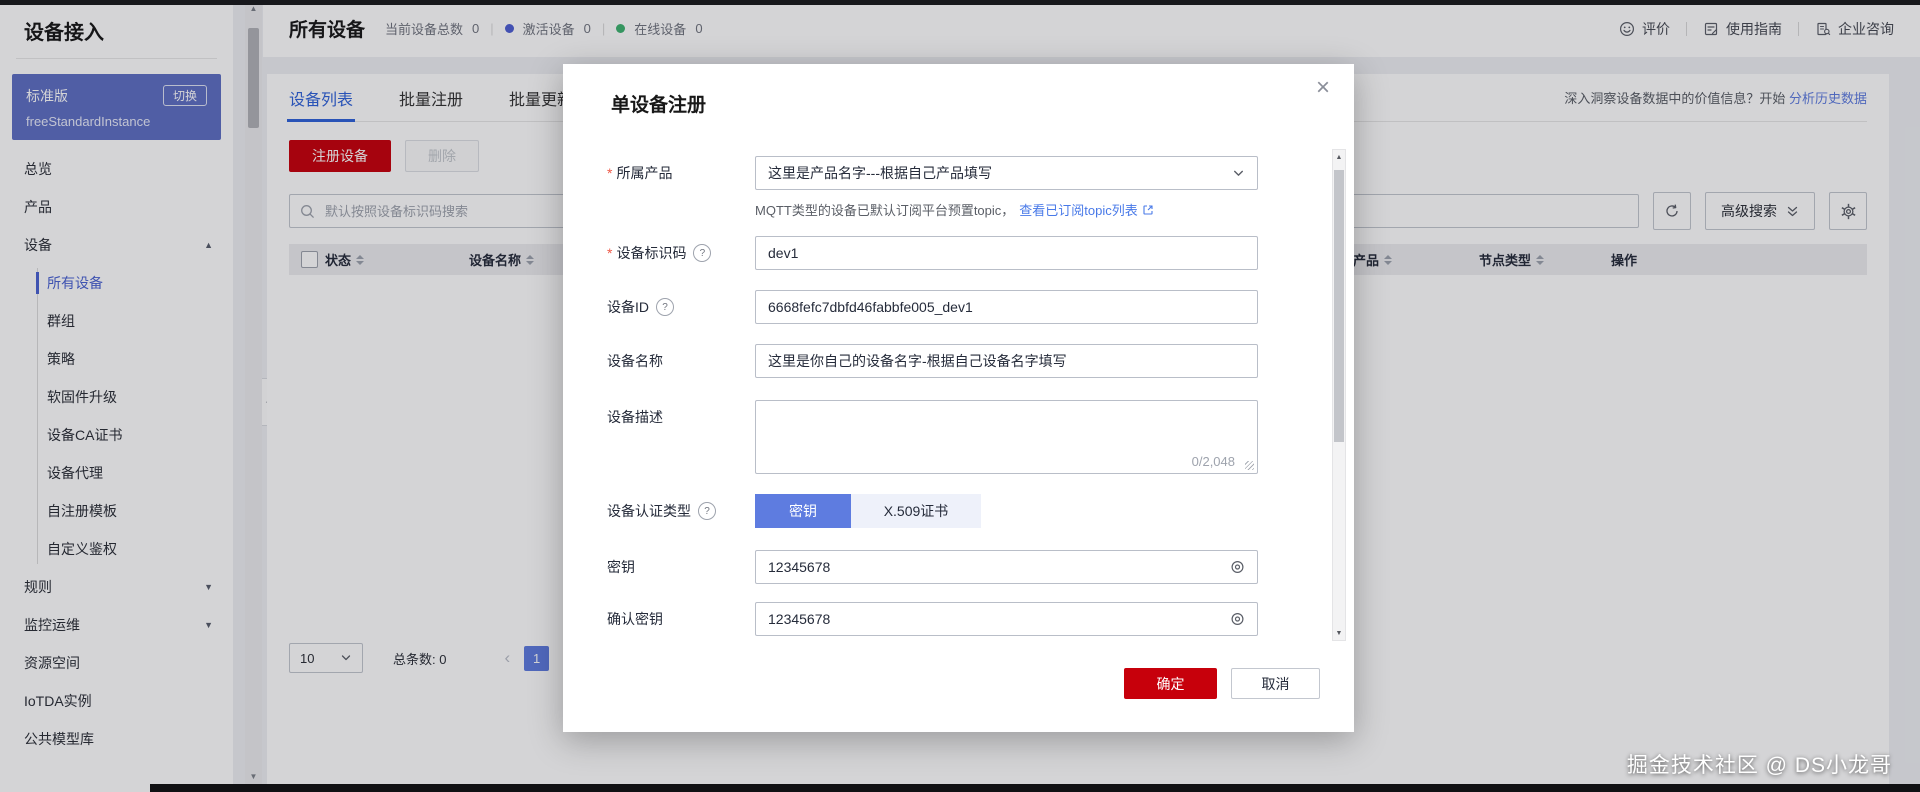 The image size is (1920, 792). I want to click on scrollbar-thumb, so click(1339, 306).